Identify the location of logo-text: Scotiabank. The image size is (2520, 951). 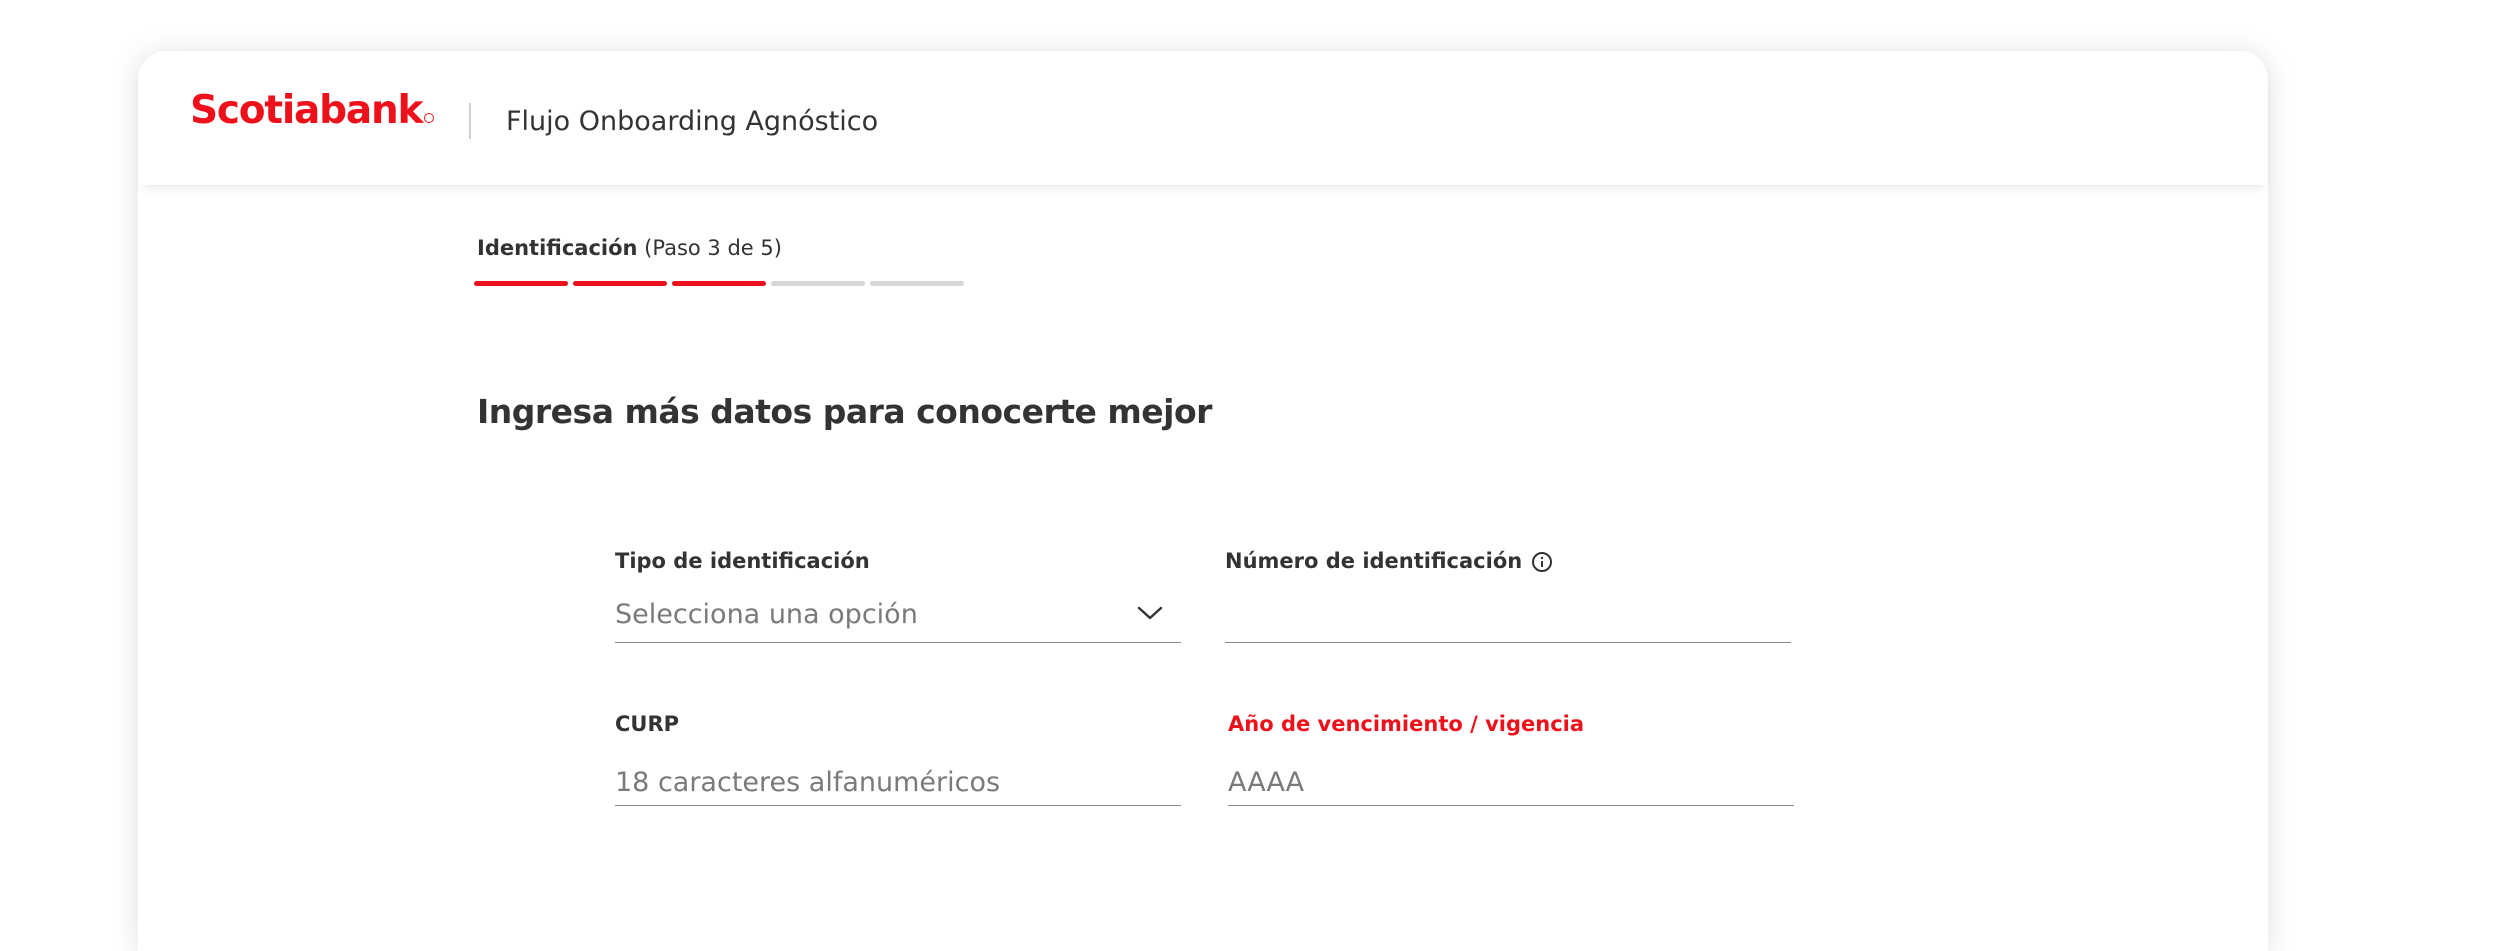
(306, 110).